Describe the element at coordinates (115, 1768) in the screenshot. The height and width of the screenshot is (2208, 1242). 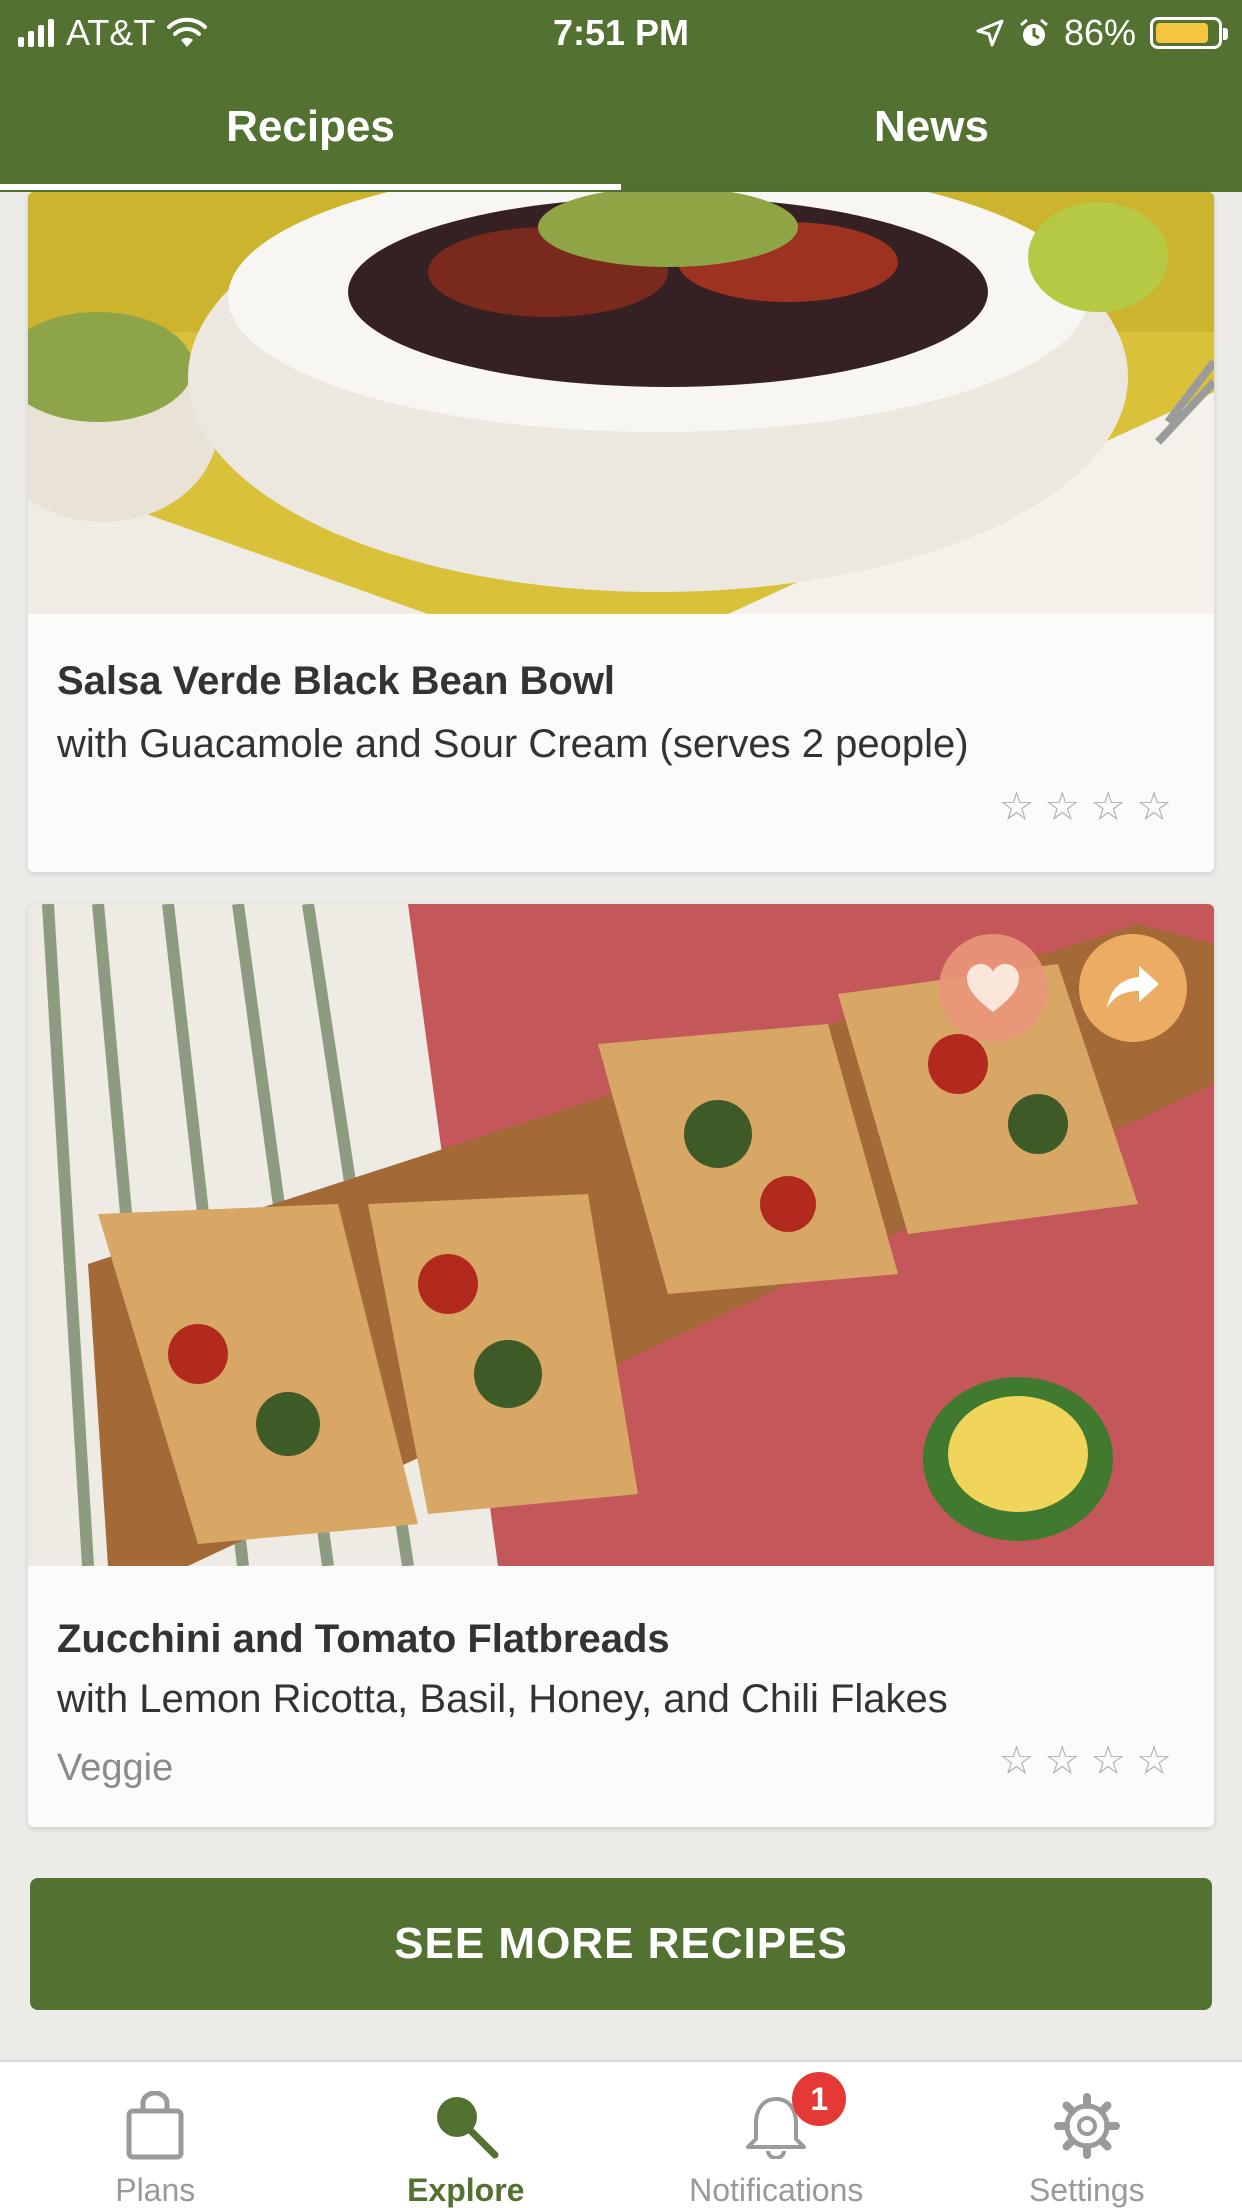
I see `recipe-tag: Veggie` at that location.